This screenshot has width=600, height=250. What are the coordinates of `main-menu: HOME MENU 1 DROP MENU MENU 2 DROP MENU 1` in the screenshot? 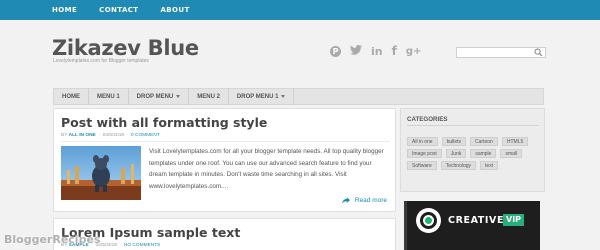 It's located at (298, 96).